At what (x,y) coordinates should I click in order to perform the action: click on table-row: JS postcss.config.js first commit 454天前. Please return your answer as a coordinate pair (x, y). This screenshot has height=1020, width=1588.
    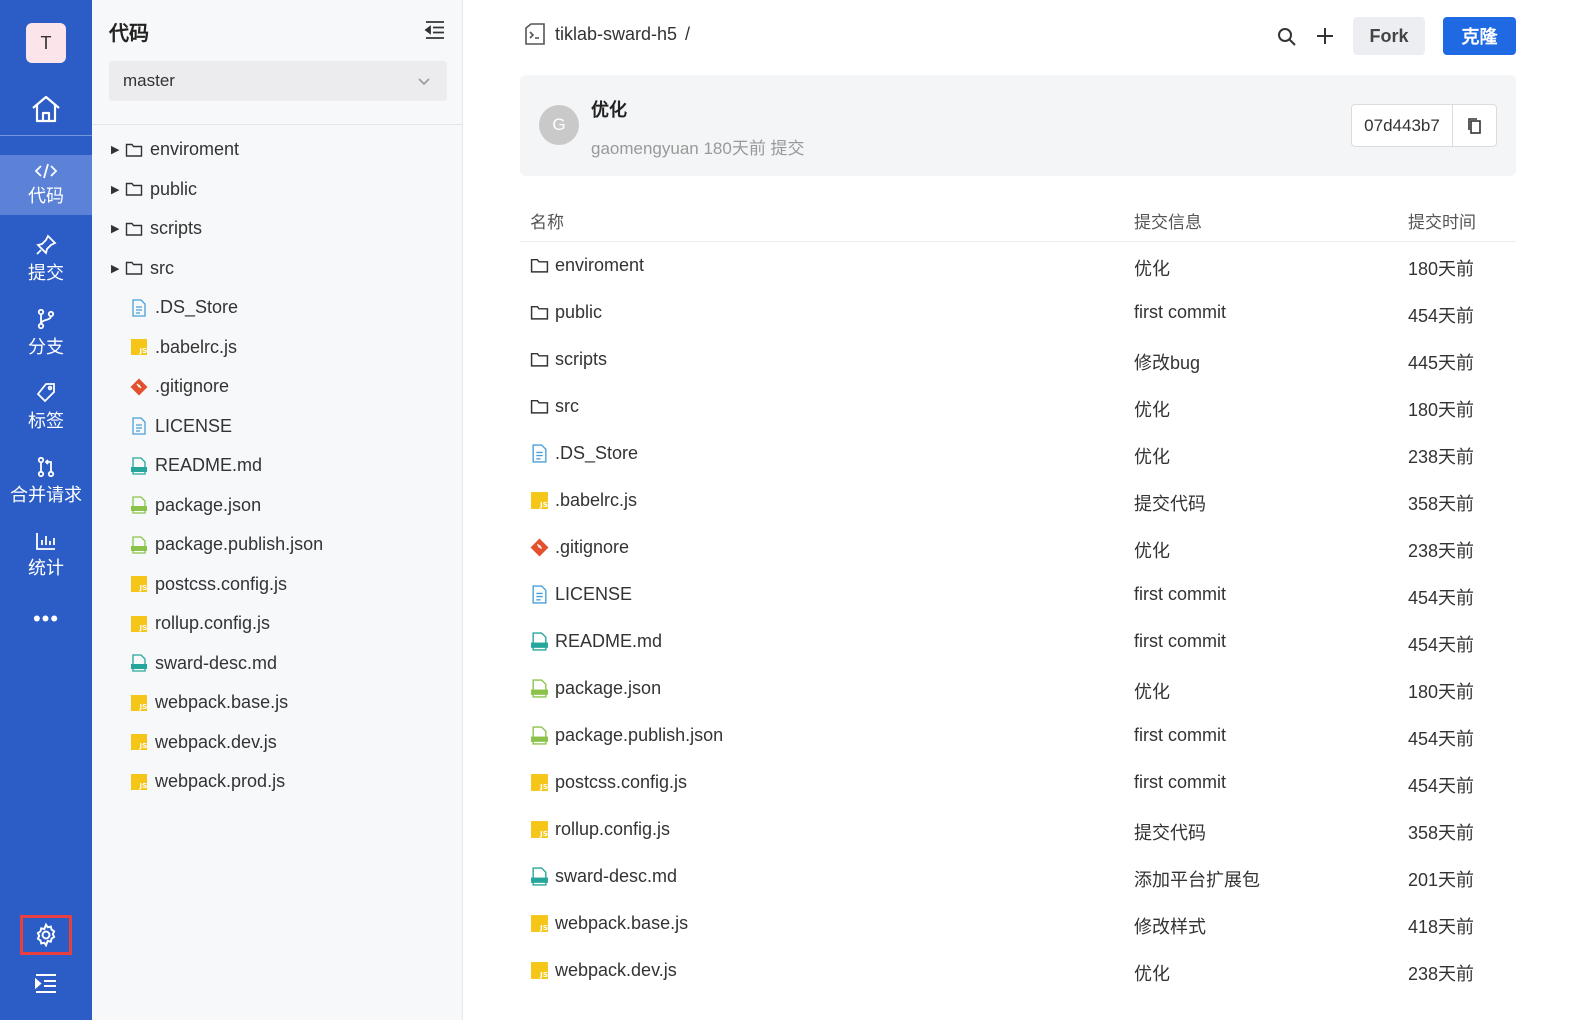
    Looking at the image, I should click on (1018, 783).